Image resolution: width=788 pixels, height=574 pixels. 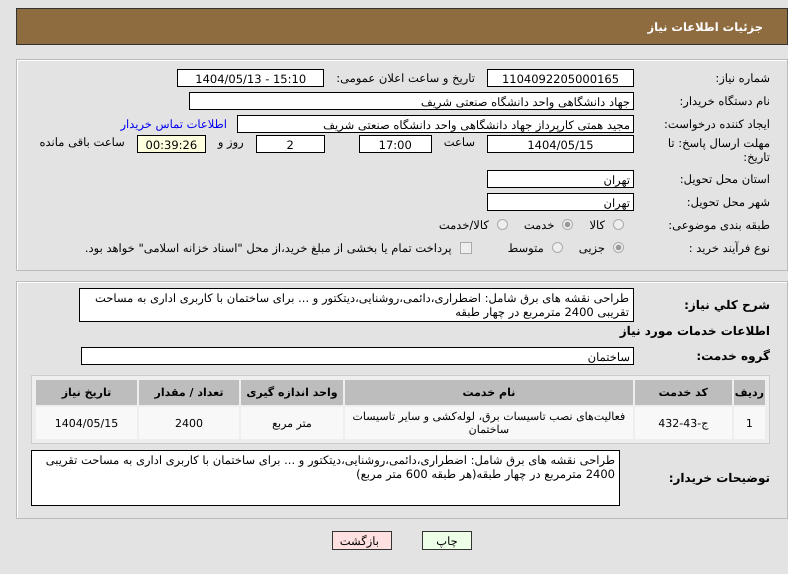 I want to click on column-header: کد خدمت, so click(x=683, y=392).